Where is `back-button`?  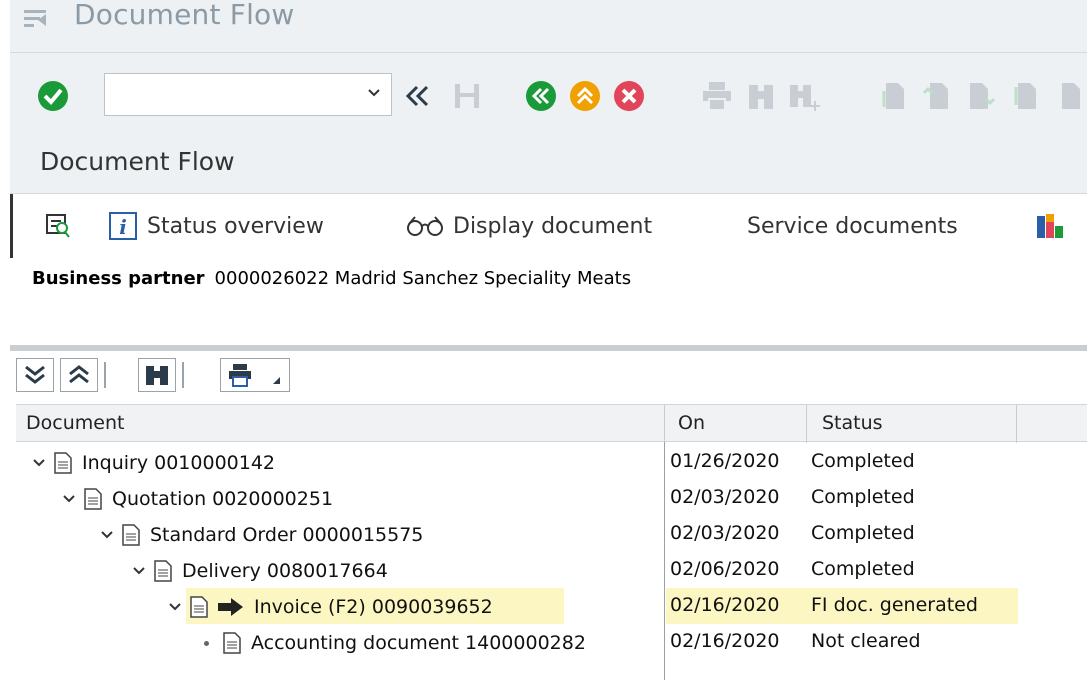 back-button is located at coordinates (541, 96).